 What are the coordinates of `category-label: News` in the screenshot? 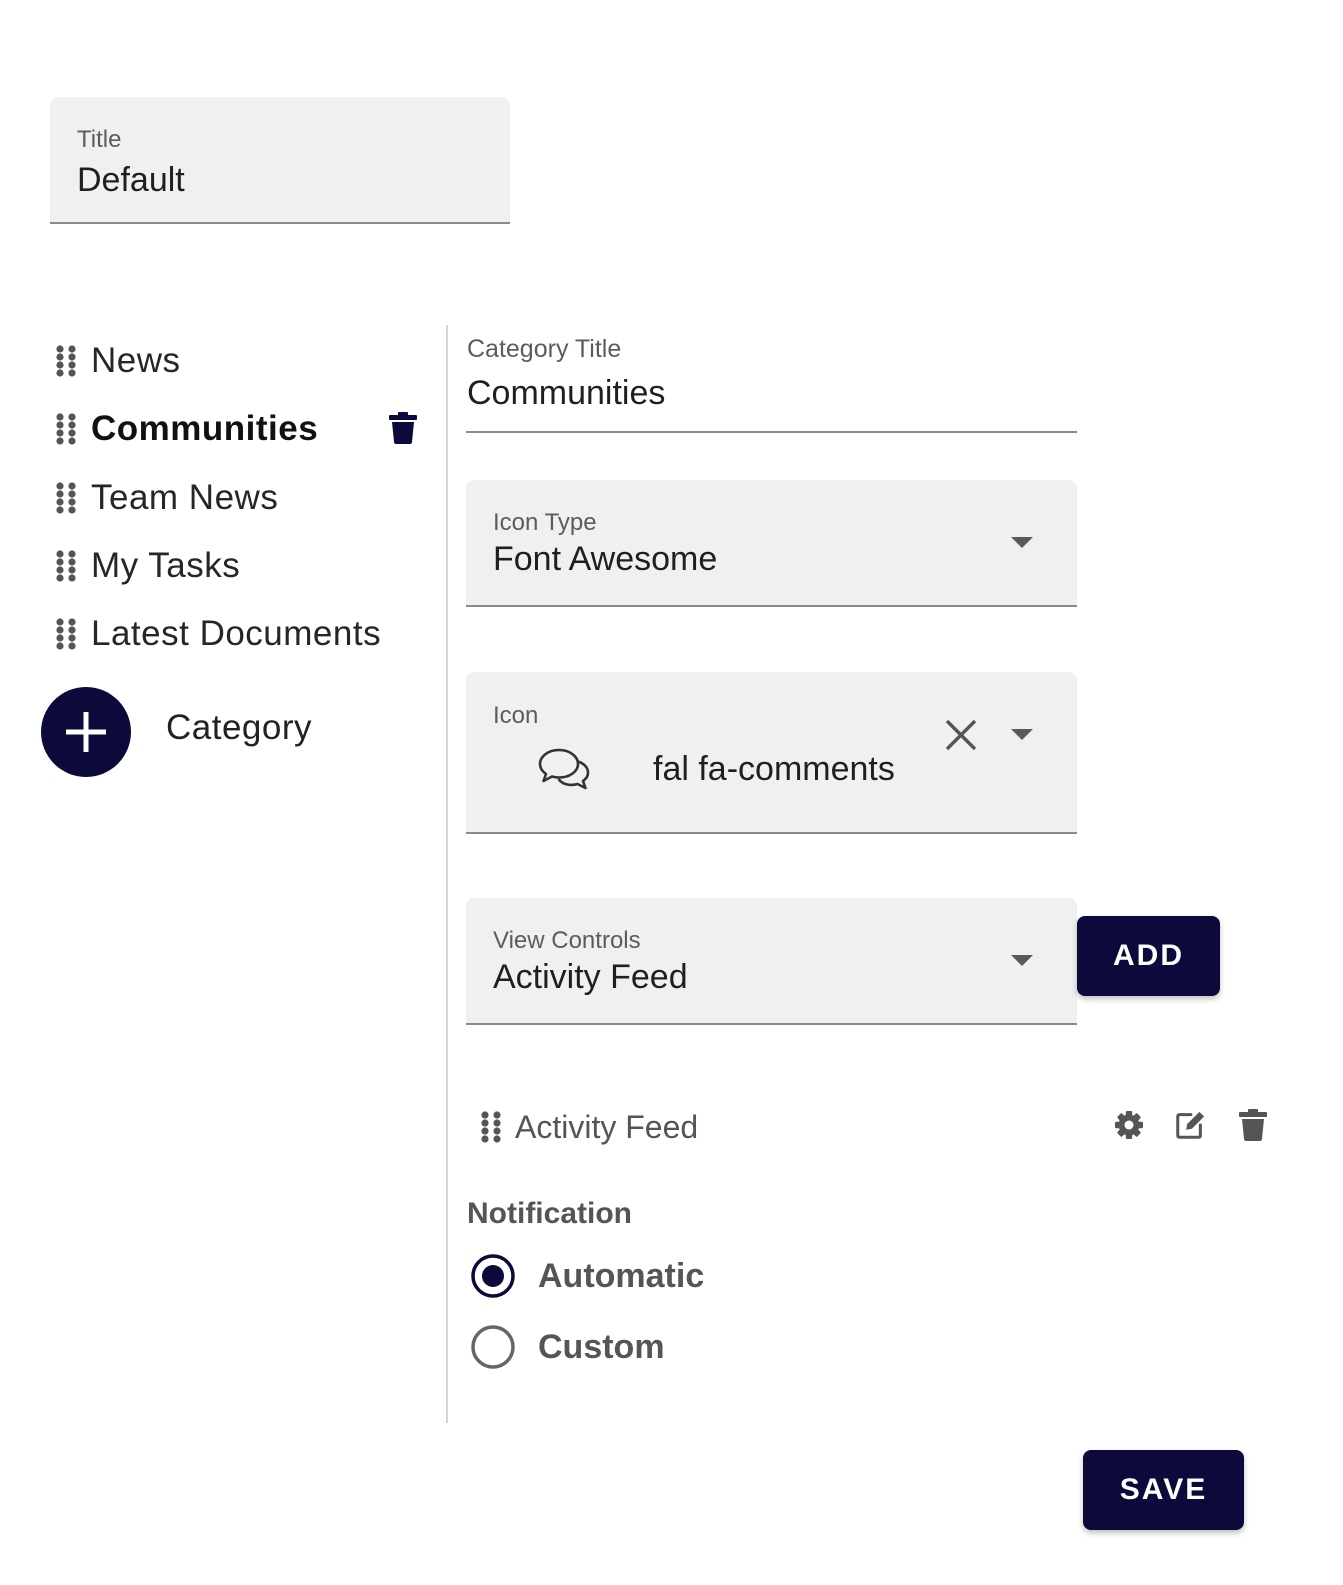 It's located at (136, 360).